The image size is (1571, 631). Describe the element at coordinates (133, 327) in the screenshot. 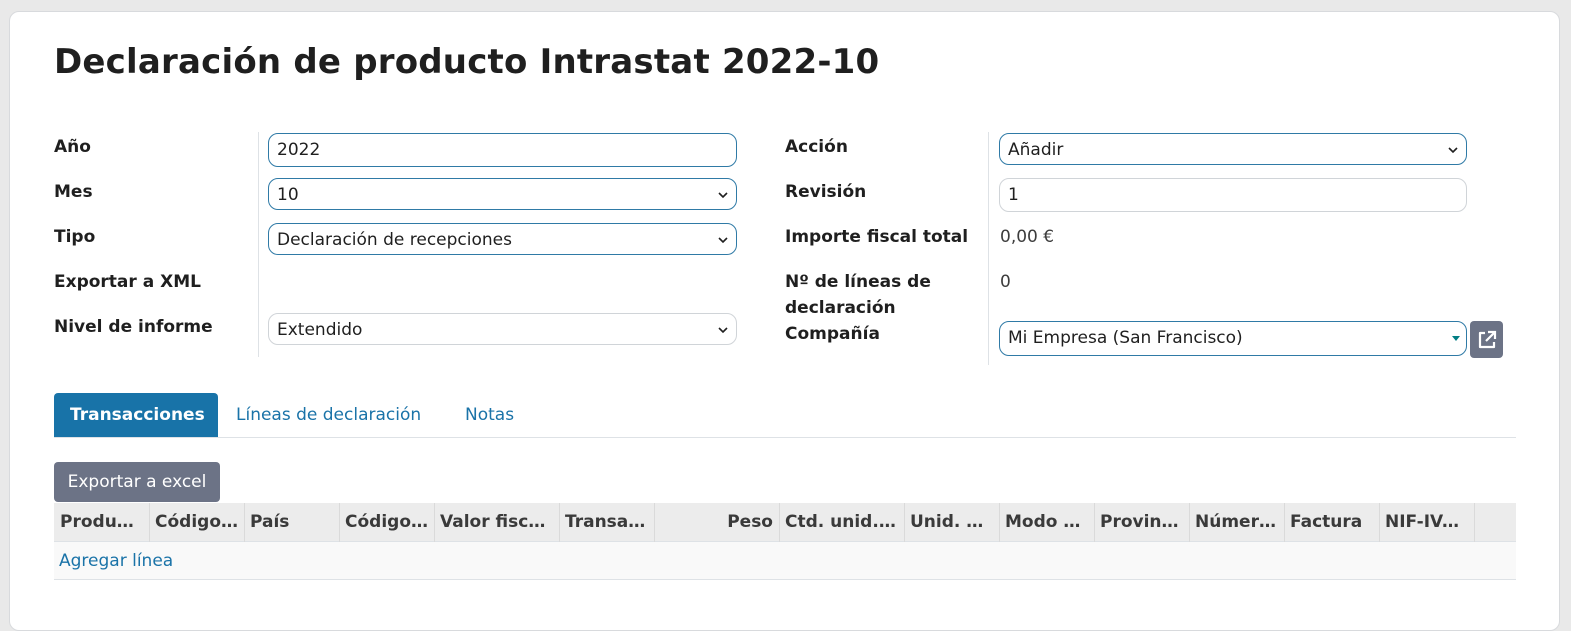

I see `report-level-label: Nivel de informe` at that location.